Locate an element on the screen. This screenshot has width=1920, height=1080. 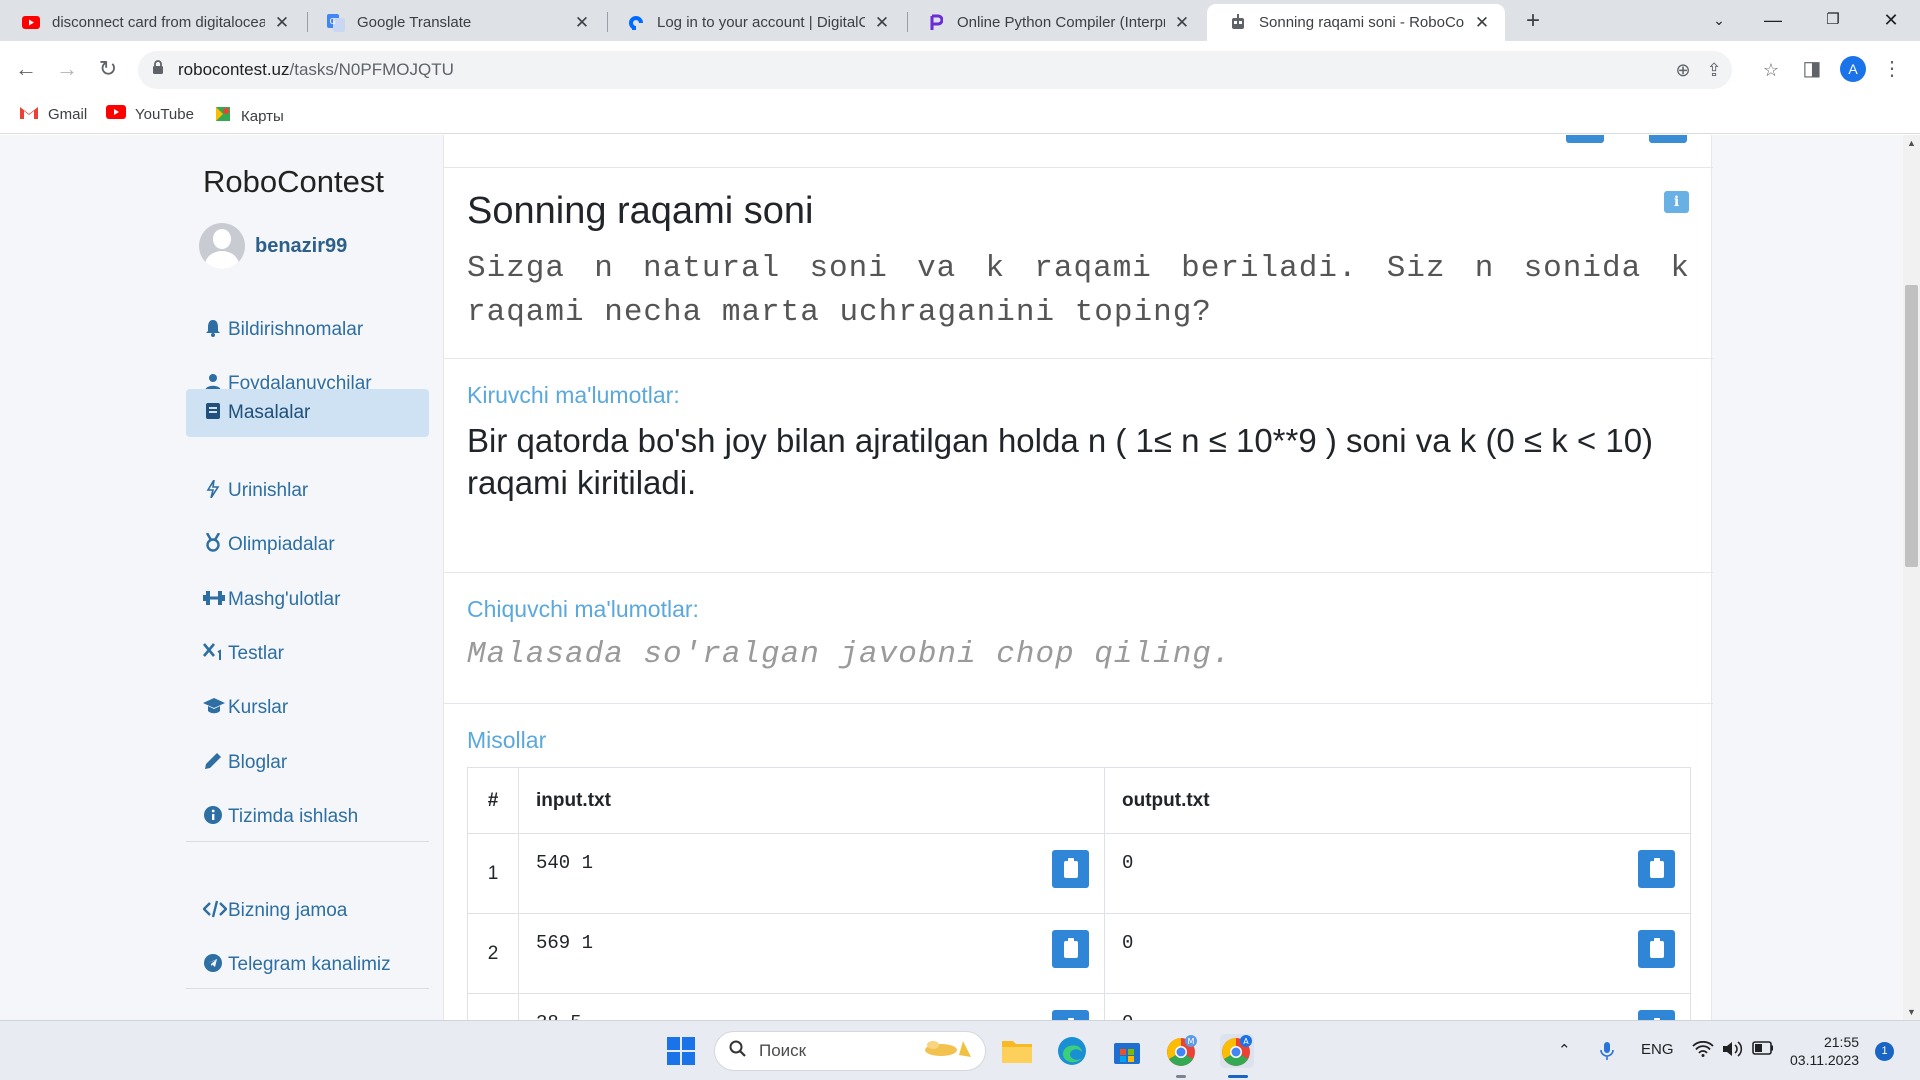
microphone-icon is located at coordinates (1607, 1053).